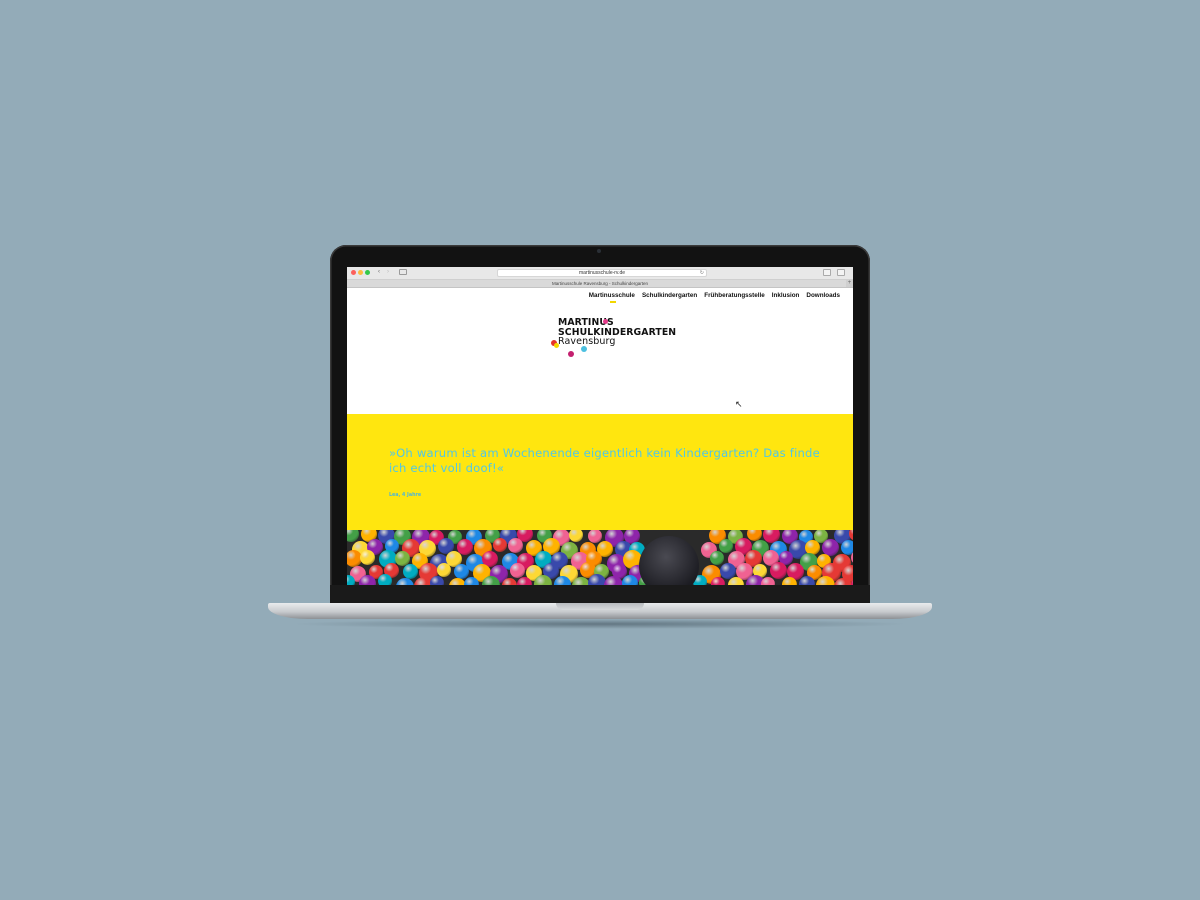  I want to click on logo-dot-yellow, so click(556, 345).